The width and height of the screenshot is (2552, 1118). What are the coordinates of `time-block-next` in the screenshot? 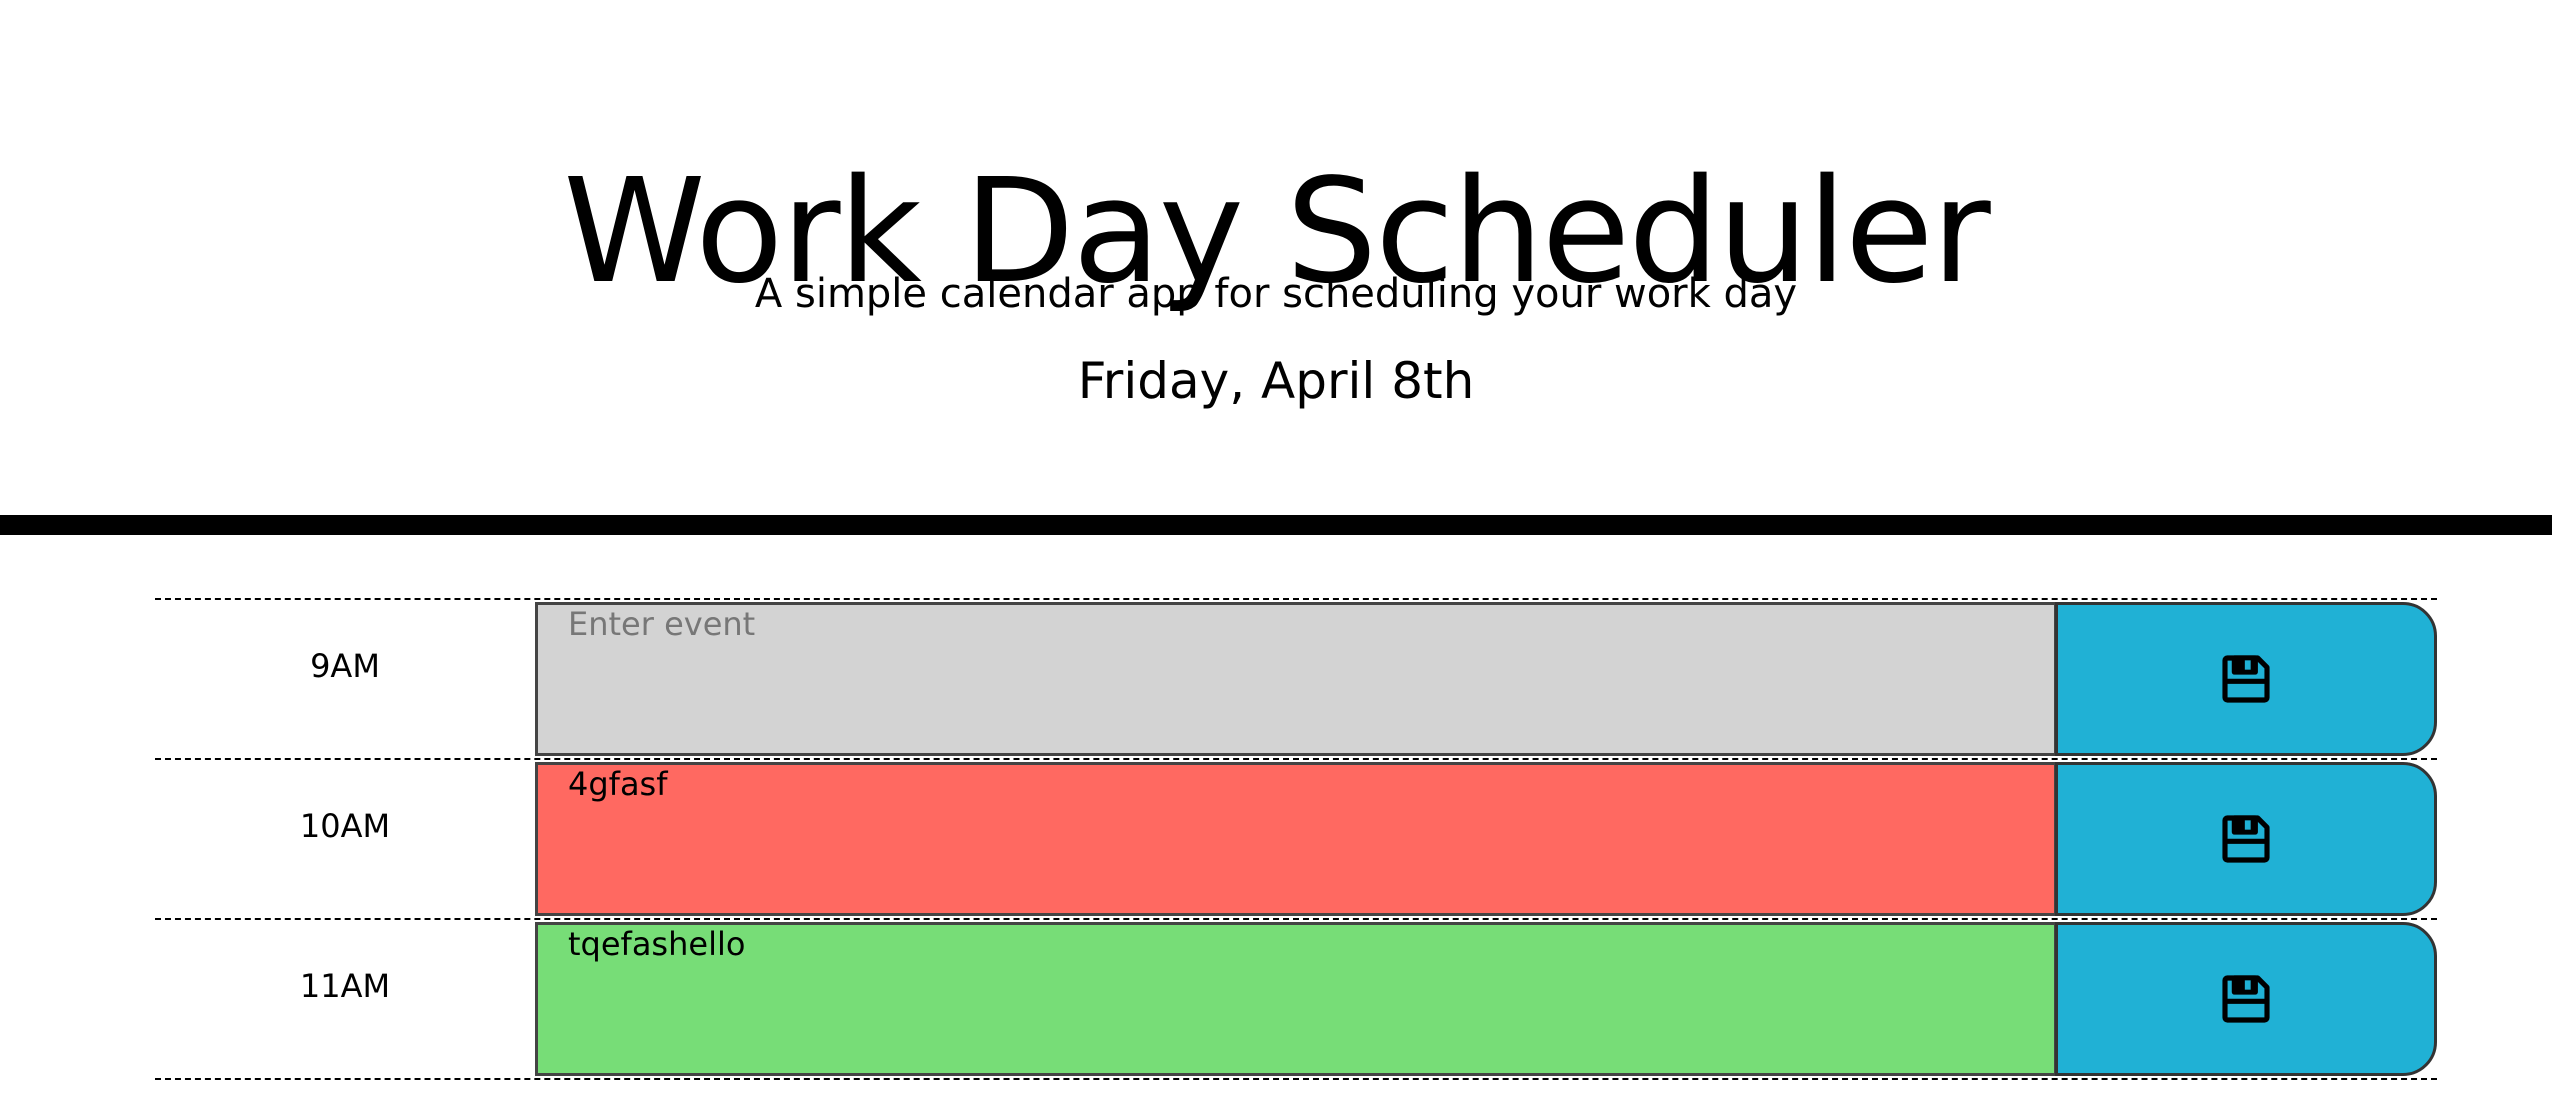 It's located at (1296, 1098).